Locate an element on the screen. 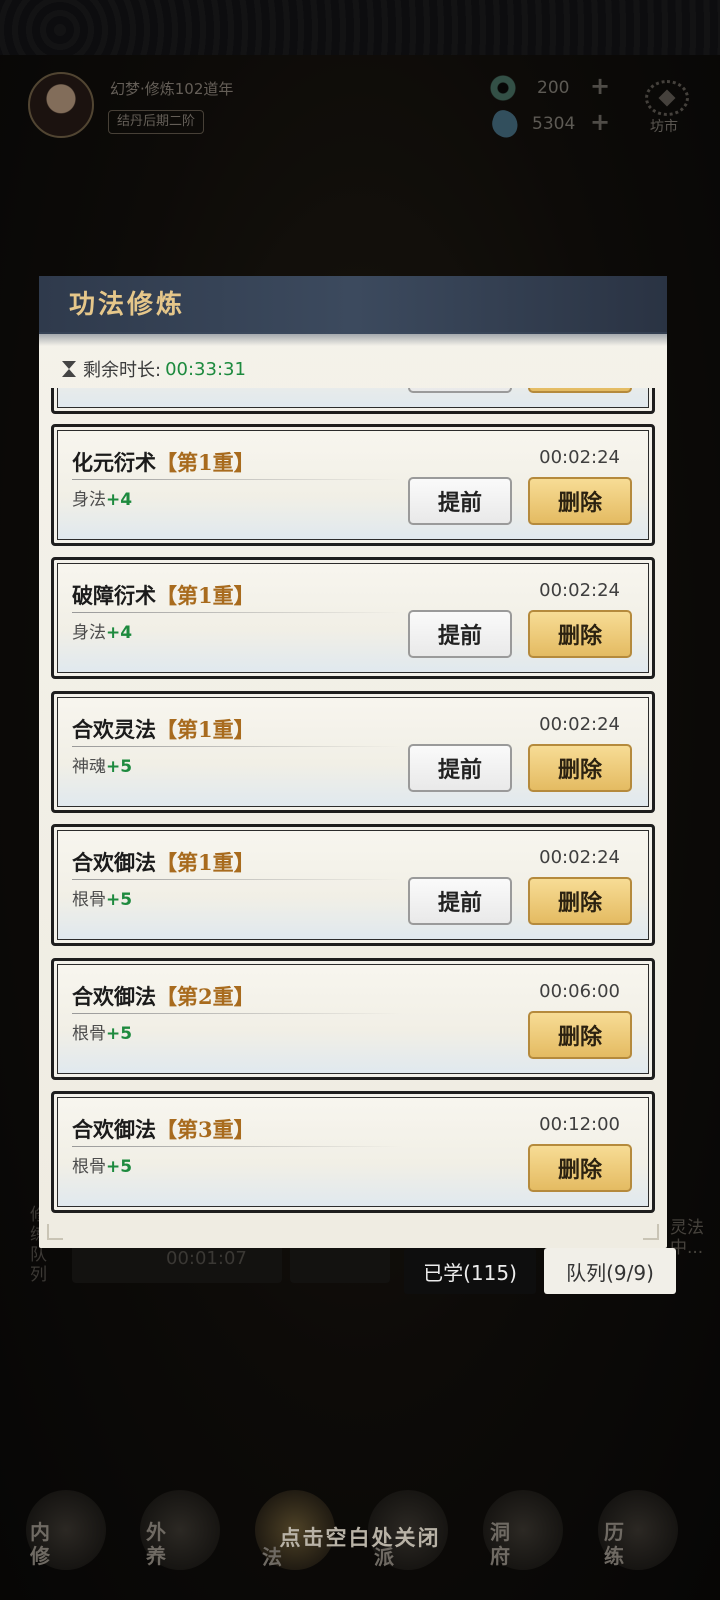 Image resolution: width=720 pixels, height=1600 pixels. technique-name: 破障衍术【第1重】 is located at coordinates (163, 595).